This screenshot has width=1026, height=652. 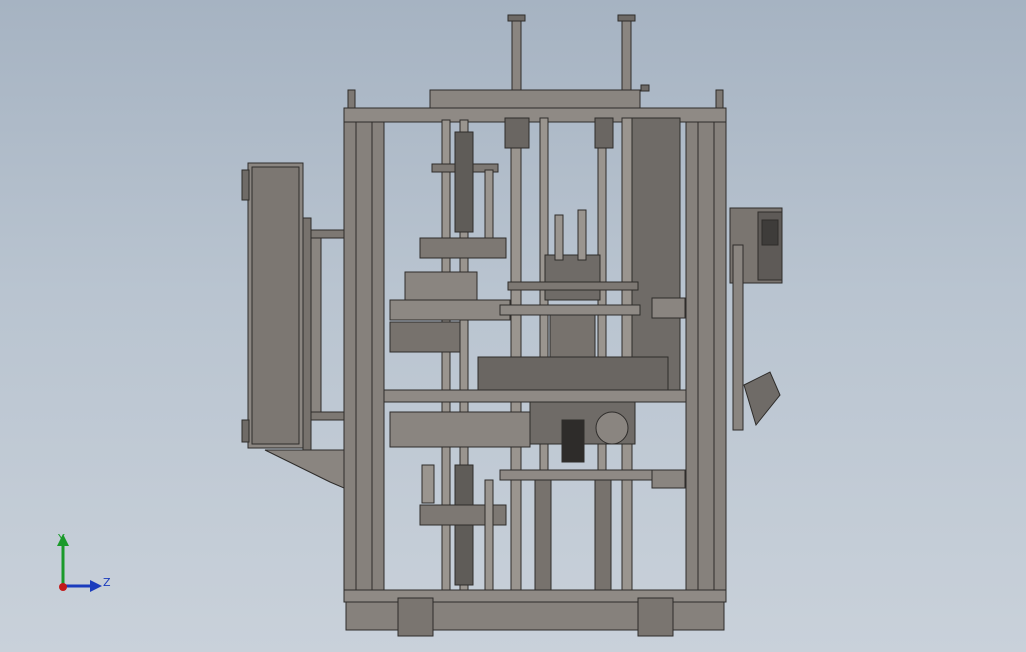 I want to click on top-guide-rods, so click(x=578, y=53).